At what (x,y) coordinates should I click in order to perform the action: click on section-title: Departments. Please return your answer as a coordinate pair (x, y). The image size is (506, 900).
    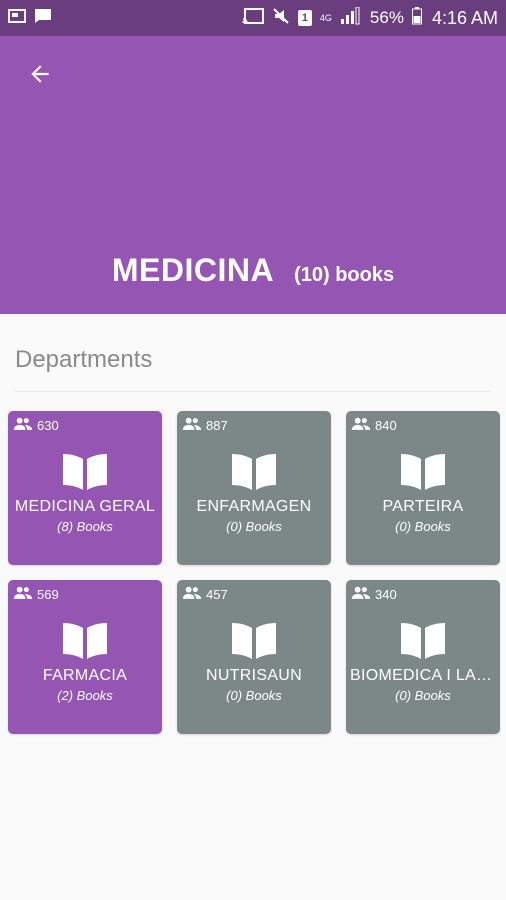
    Looking at the image, I should click on (84, 359).